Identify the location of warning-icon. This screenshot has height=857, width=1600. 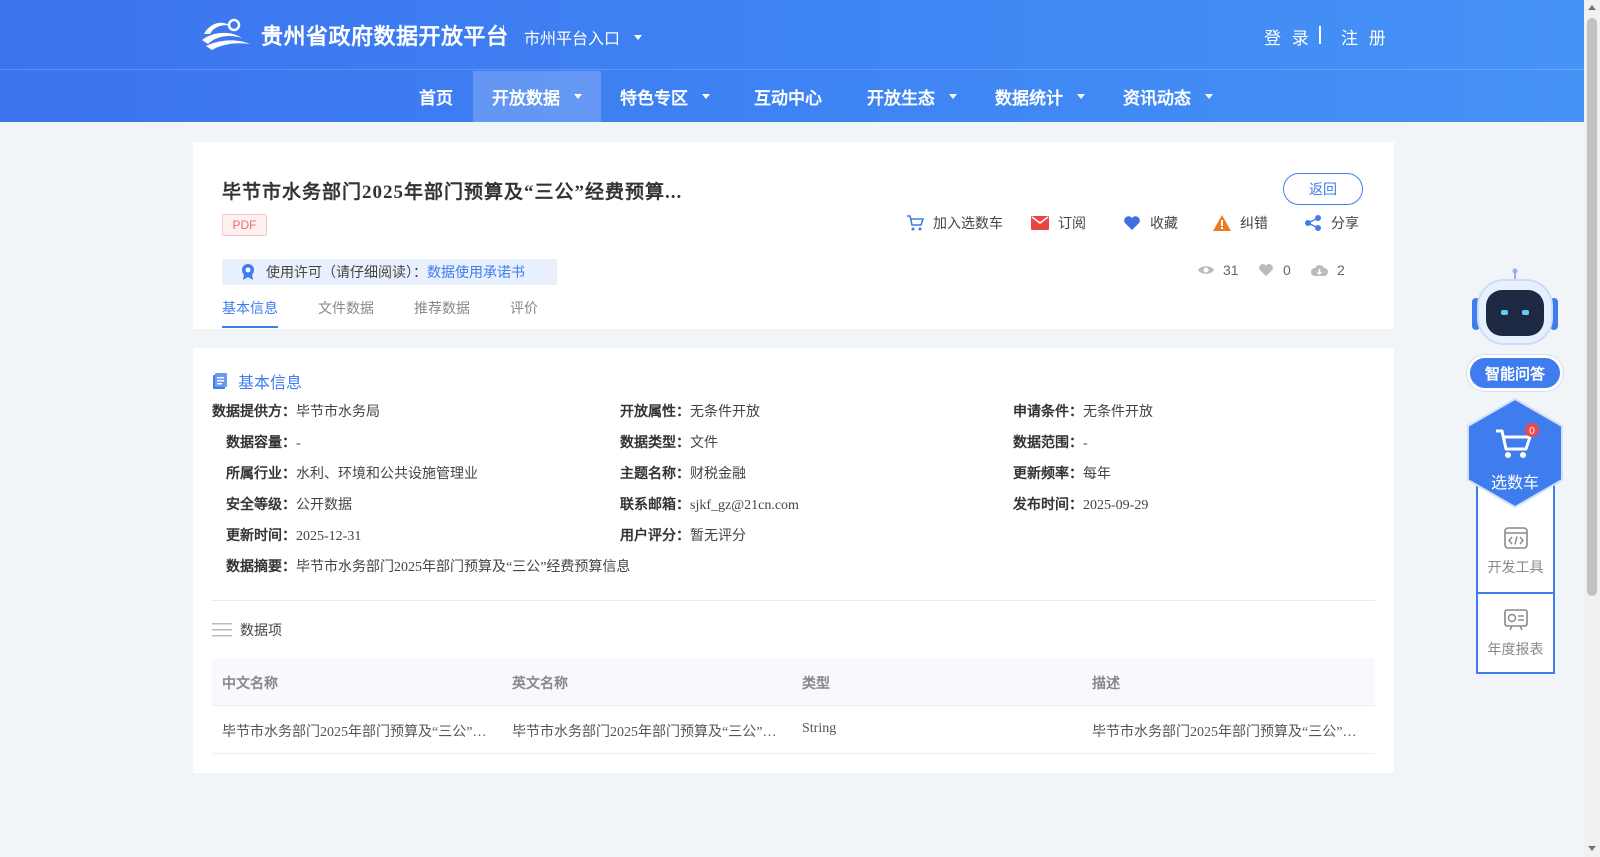
(1222, 223).